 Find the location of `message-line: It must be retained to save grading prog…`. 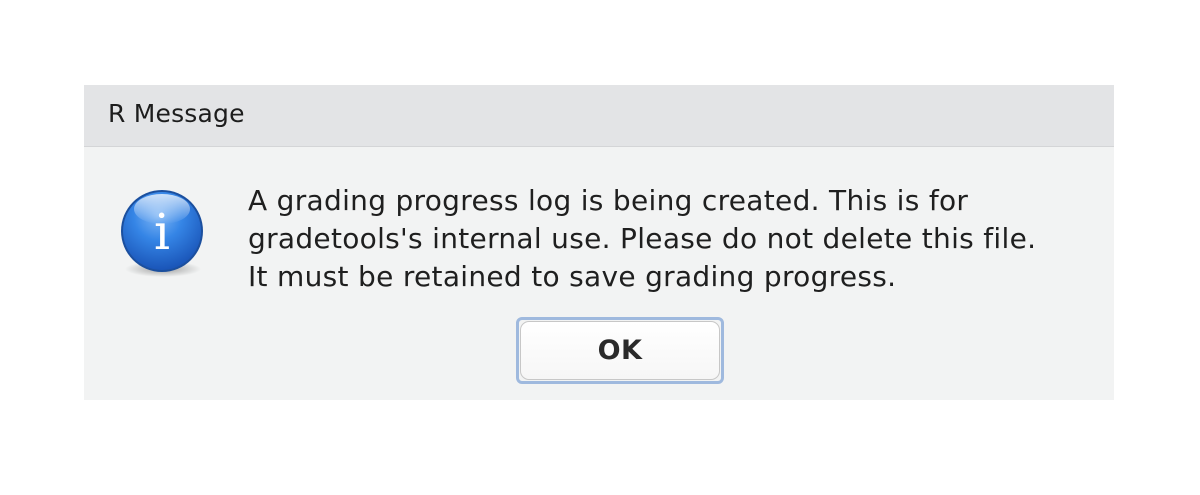

message-line: It must be retained to save grading prog… is located at coordinates (572, 276).